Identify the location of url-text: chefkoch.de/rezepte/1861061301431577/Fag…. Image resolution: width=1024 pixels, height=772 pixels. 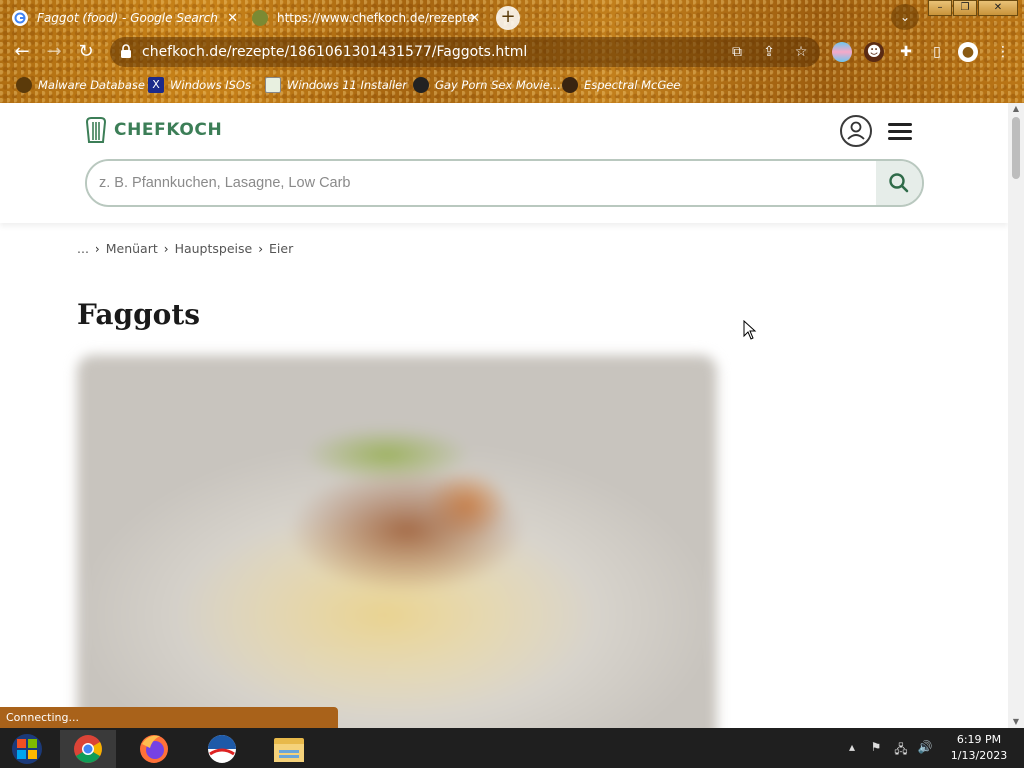
(335, 52).